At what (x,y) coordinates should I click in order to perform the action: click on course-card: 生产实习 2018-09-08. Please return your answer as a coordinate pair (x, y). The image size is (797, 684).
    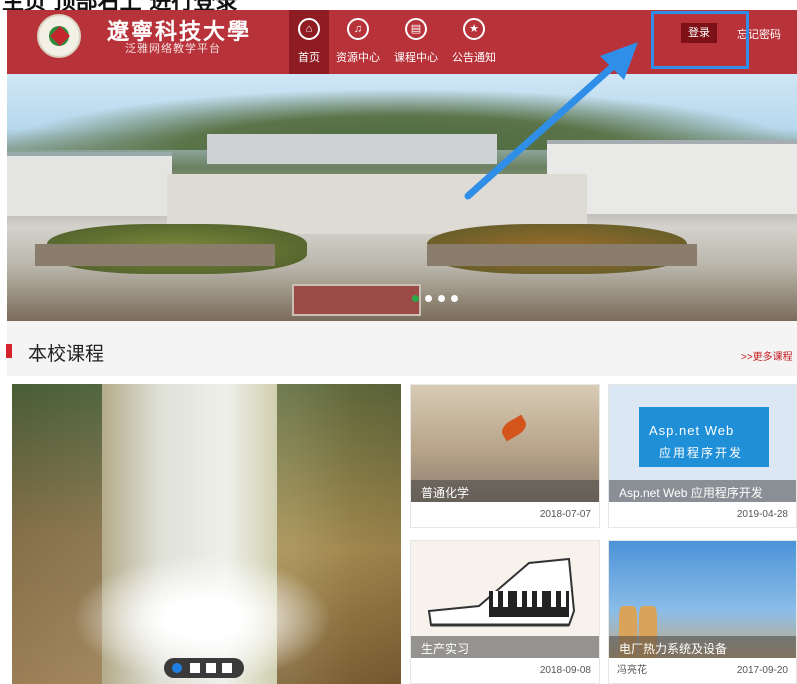
    Looking at the image, I should click on (505, 612).